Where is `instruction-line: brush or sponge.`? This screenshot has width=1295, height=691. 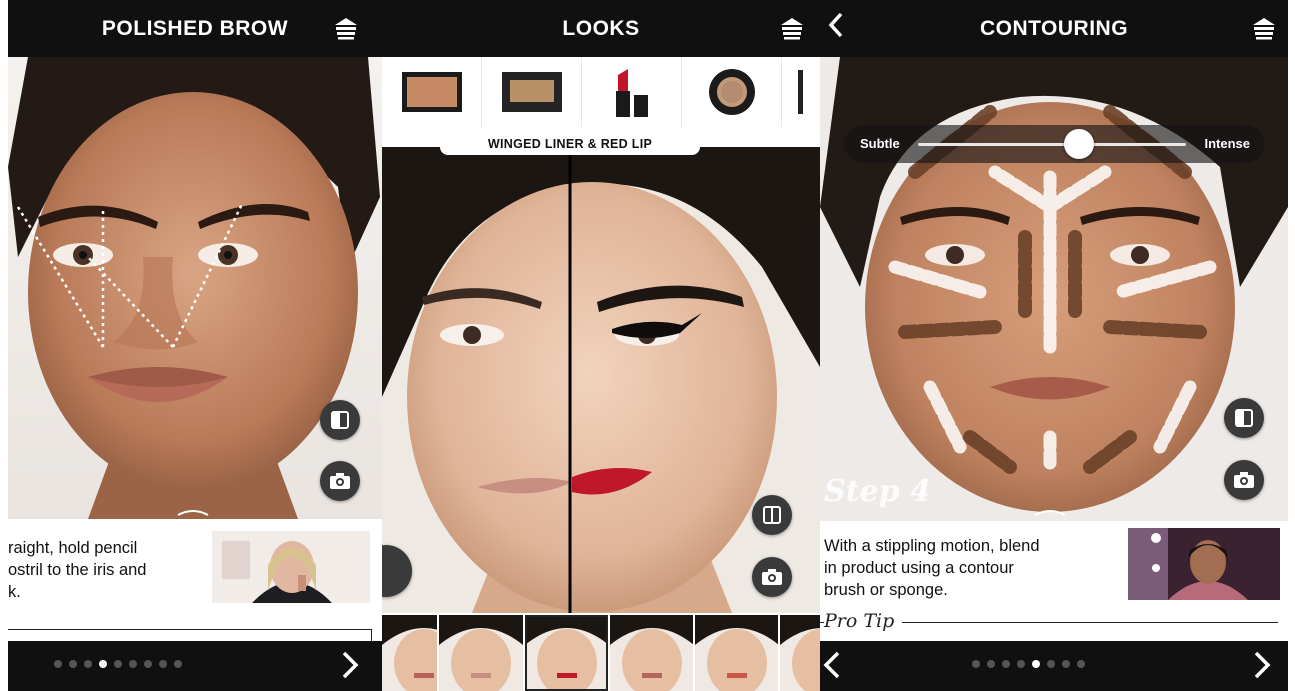 instruction-line: brush or sponge. is located at coordinates (886, 590).